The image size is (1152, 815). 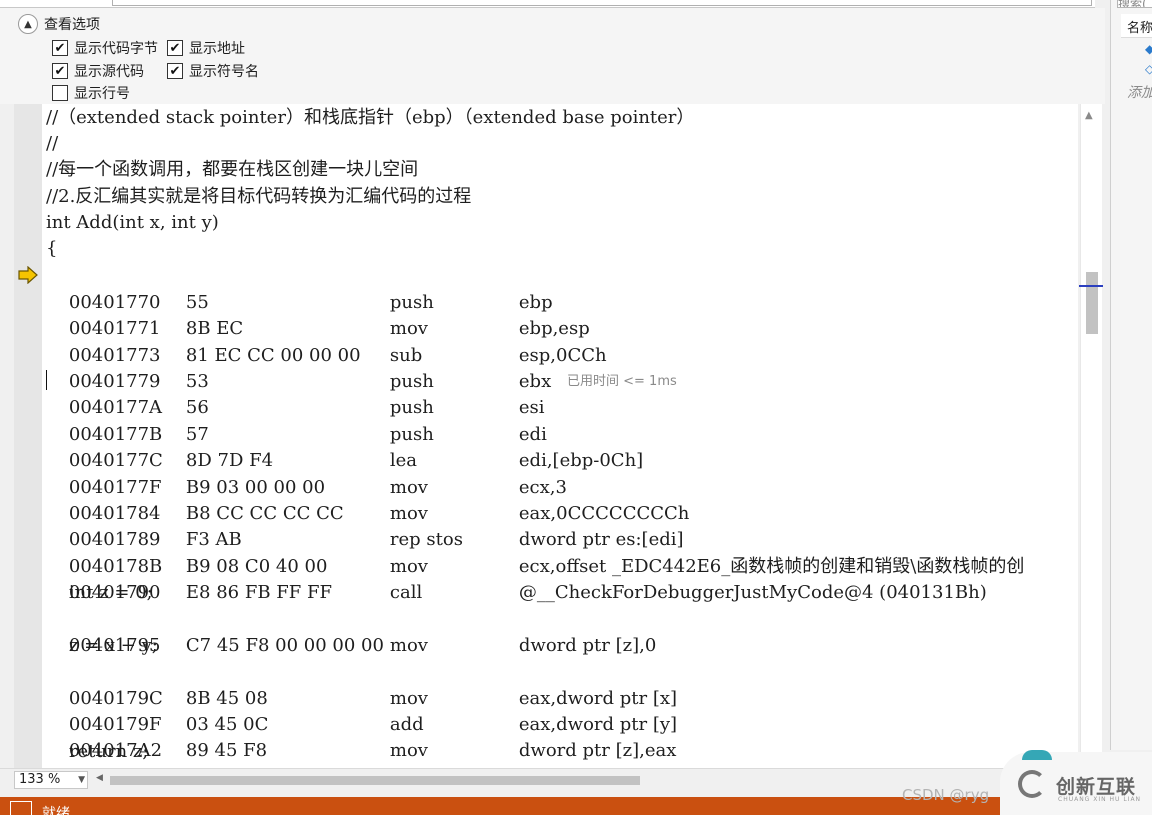 I want to click on horizontal-scrollbar: ◀, so click(x=593, y=780).